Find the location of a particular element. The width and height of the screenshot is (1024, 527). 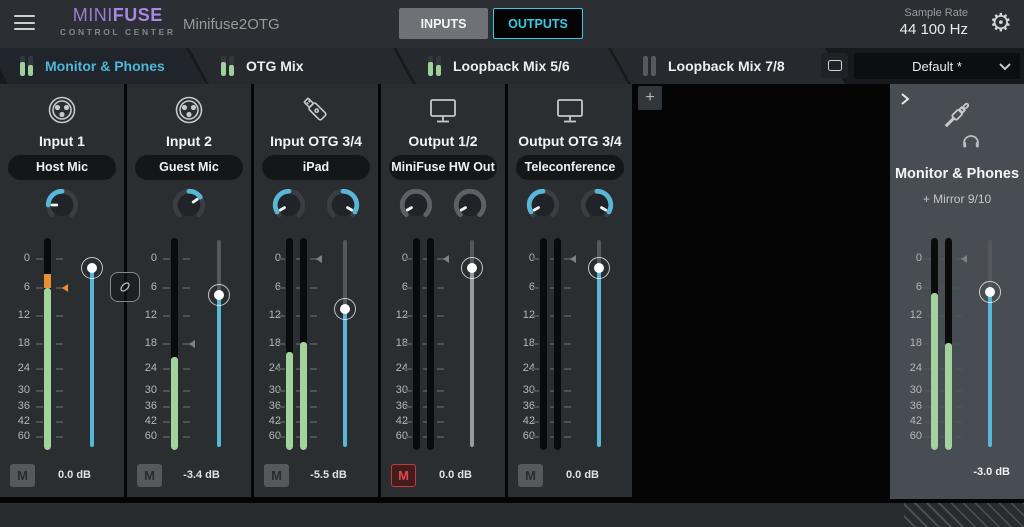

channel-device-label: Guest Mic is located at coordinates (189, 167).